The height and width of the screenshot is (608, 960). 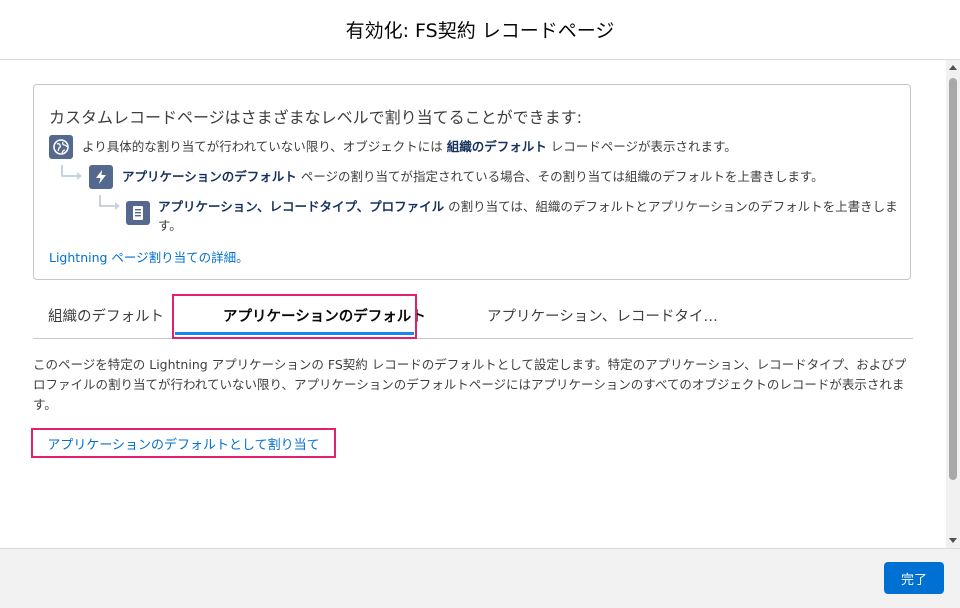 I want to click on assign-app-default-button: アプリケーションのデフォルトとして割り当て, so click(x=183, y=443).